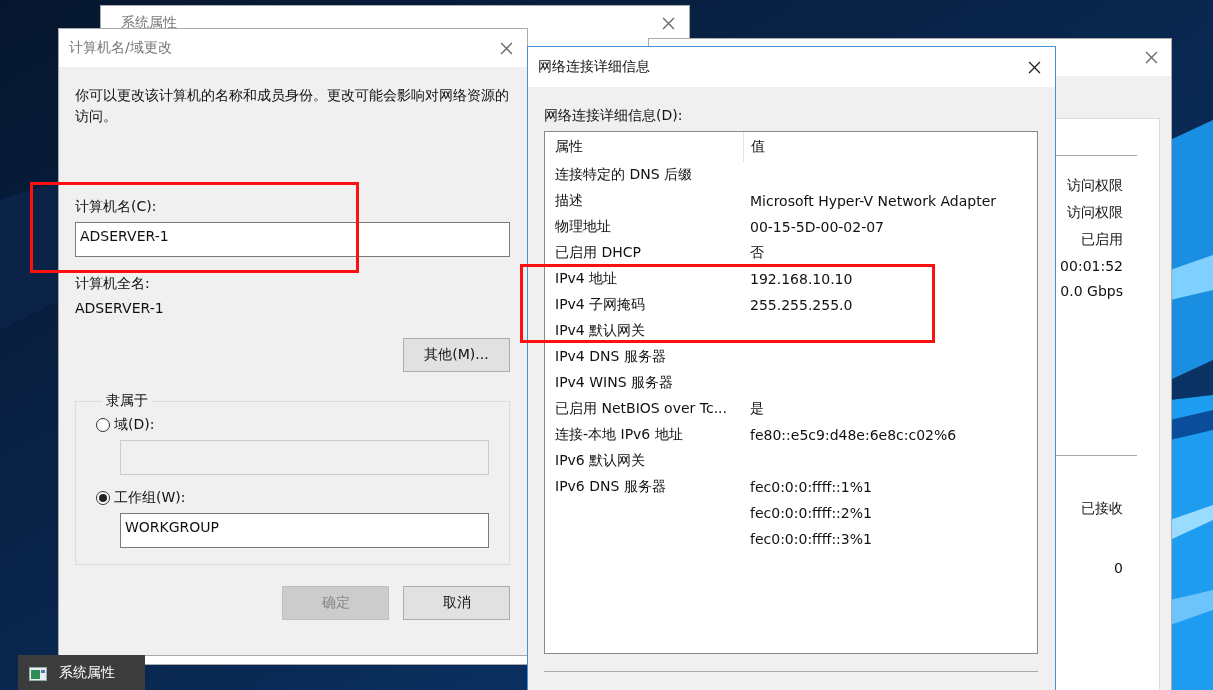 Image resolution: width=1213 pixels, height=690 pixels. Describe the element at coordinates (569, 200) in the screenshot. I see `property-cell: 描述` at that location.